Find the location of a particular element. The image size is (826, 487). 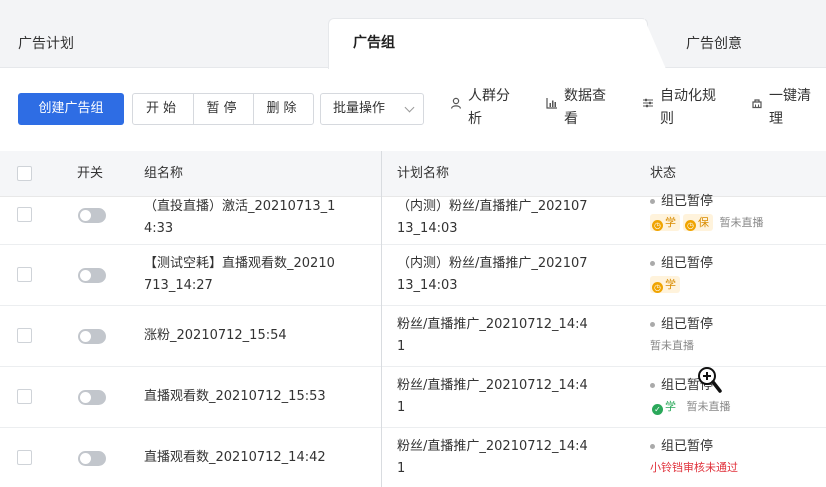

group-name-cell: （直投直播）激活_20210713_1 4:33 is located at coordinates (254, 218).